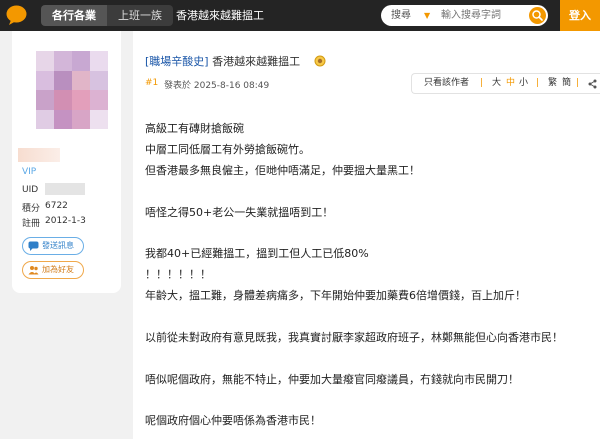 The height and width of the screenshot is (439, 600). What do you see at coordinates (427, 15) in the screenshot?
I see `chevron-down-icon: ▼` at bounding box center [427, 15].